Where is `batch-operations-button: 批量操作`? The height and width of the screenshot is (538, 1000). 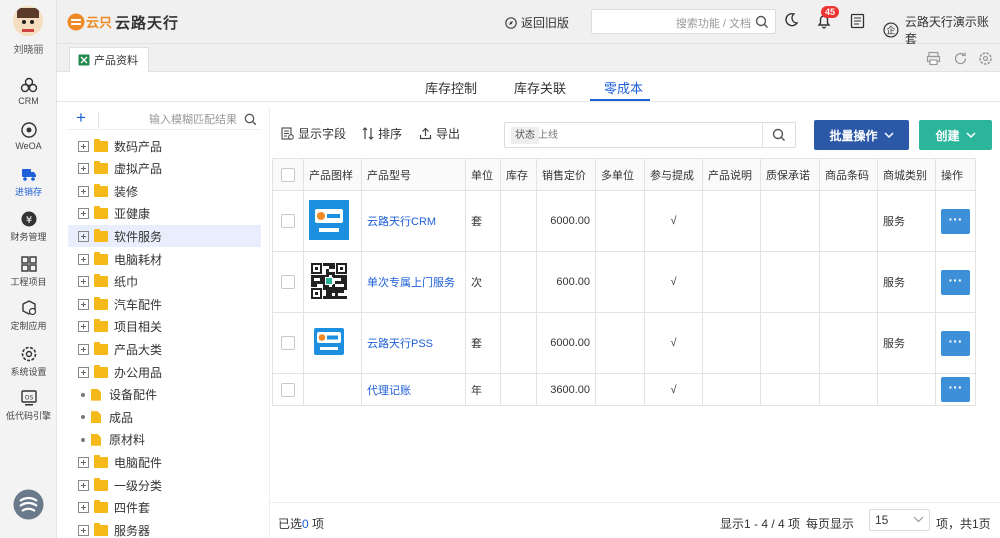 batch-operations-button: 批量操作 is located at coordinates (861, 135).